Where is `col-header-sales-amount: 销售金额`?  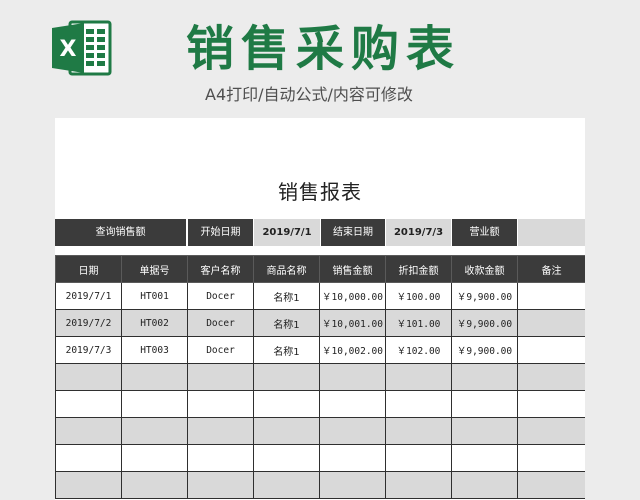
col-header-sales-amount: 销售金额 is located at coordinates (352, 269).